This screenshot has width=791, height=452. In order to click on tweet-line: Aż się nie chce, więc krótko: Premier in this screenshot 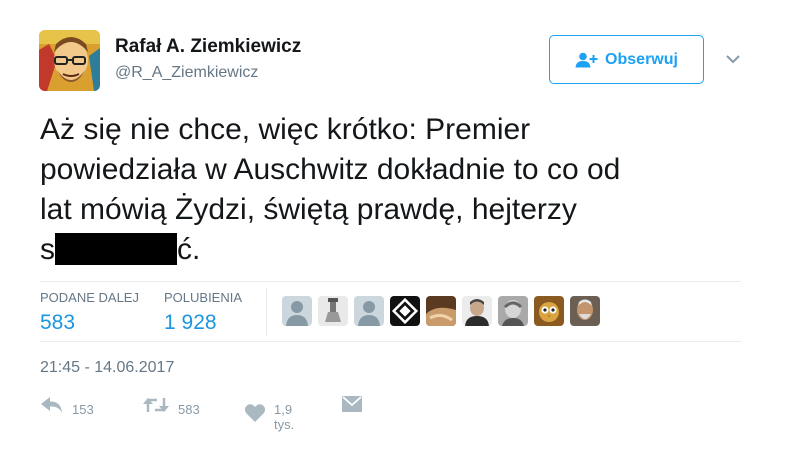, I will do `click(285, 129)`.